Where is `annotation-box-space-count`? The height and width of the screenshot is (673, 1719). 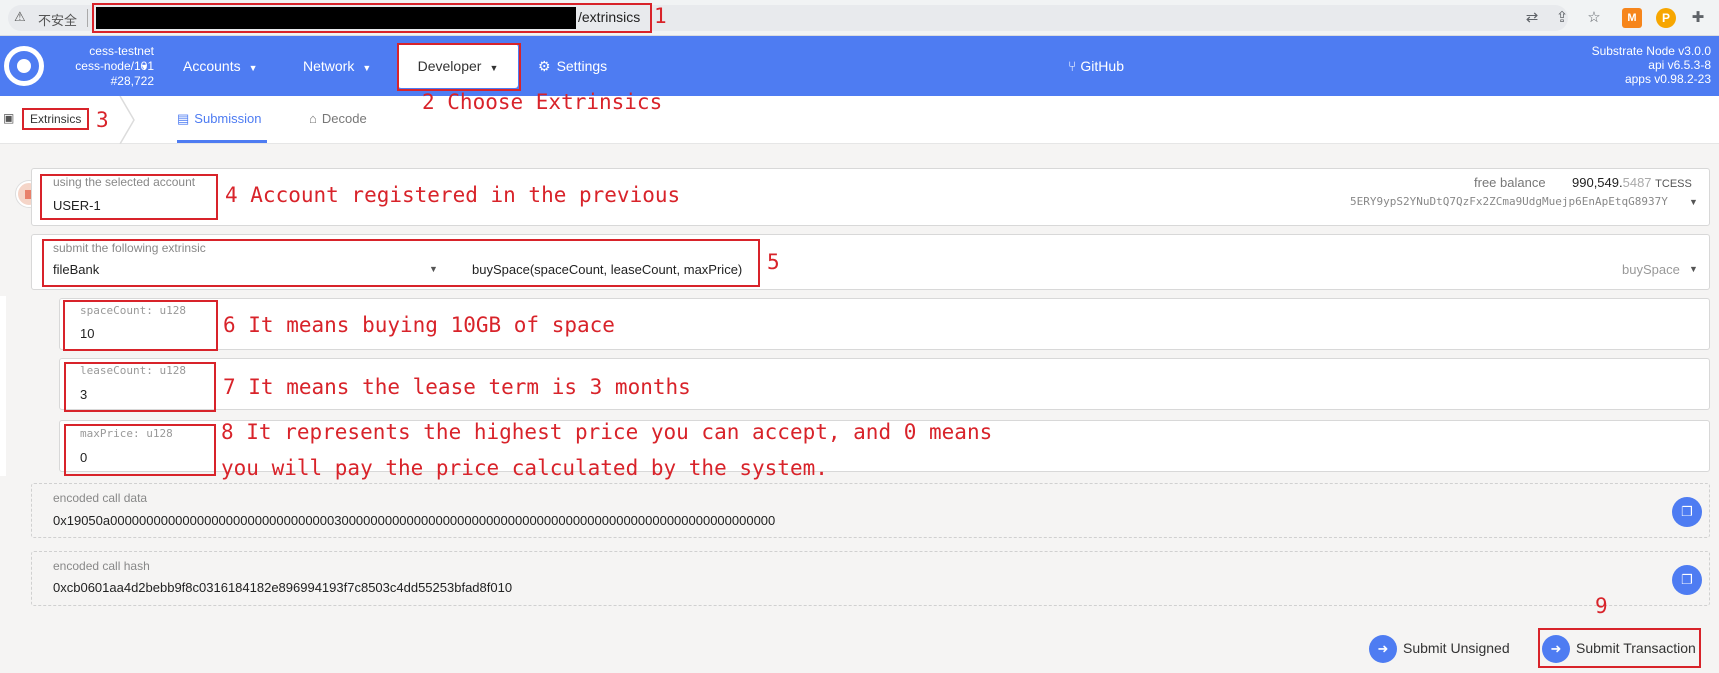 annotation-box-space-count is located at coordinates (140, 325).